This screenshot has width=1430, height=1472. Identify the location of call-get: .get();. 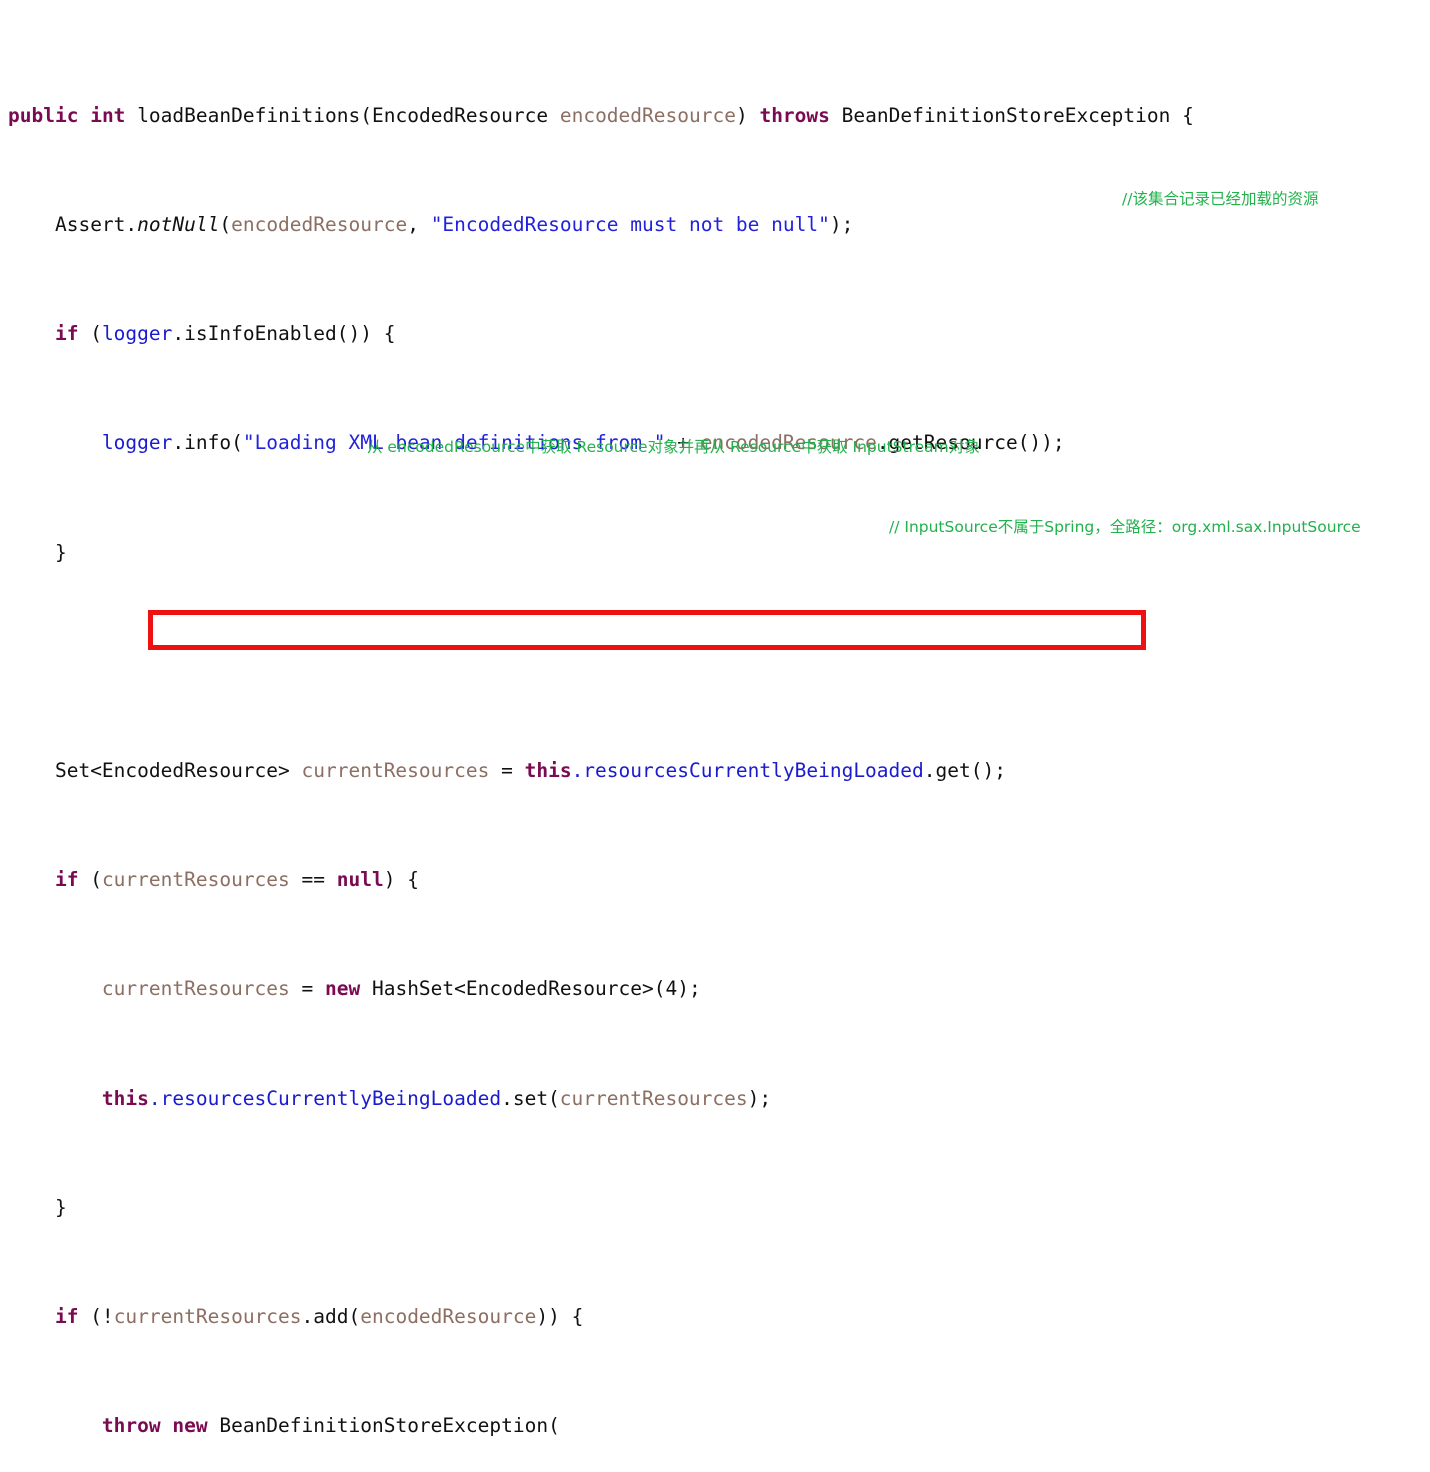
(964, 771).